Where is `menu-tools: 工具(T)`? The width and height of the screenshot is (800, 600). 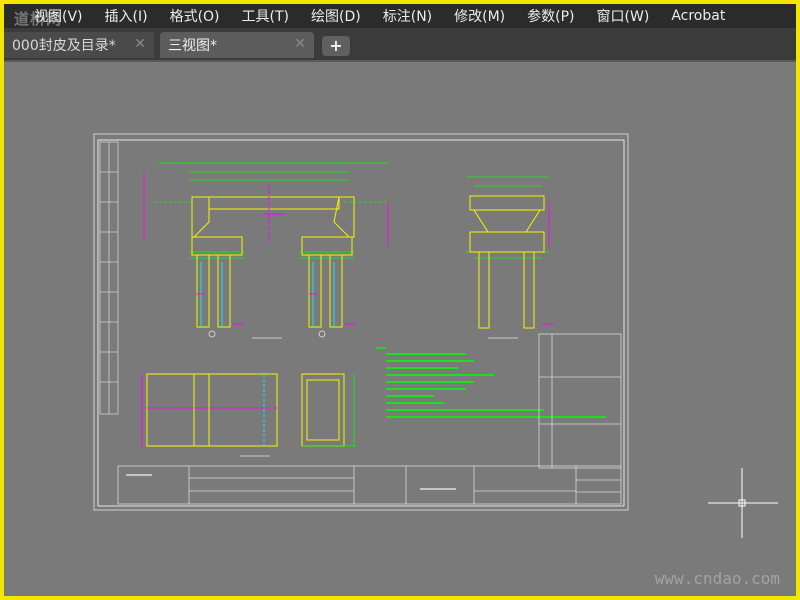 menu-tools: 工具(T) is located at coordinates (265, 16).